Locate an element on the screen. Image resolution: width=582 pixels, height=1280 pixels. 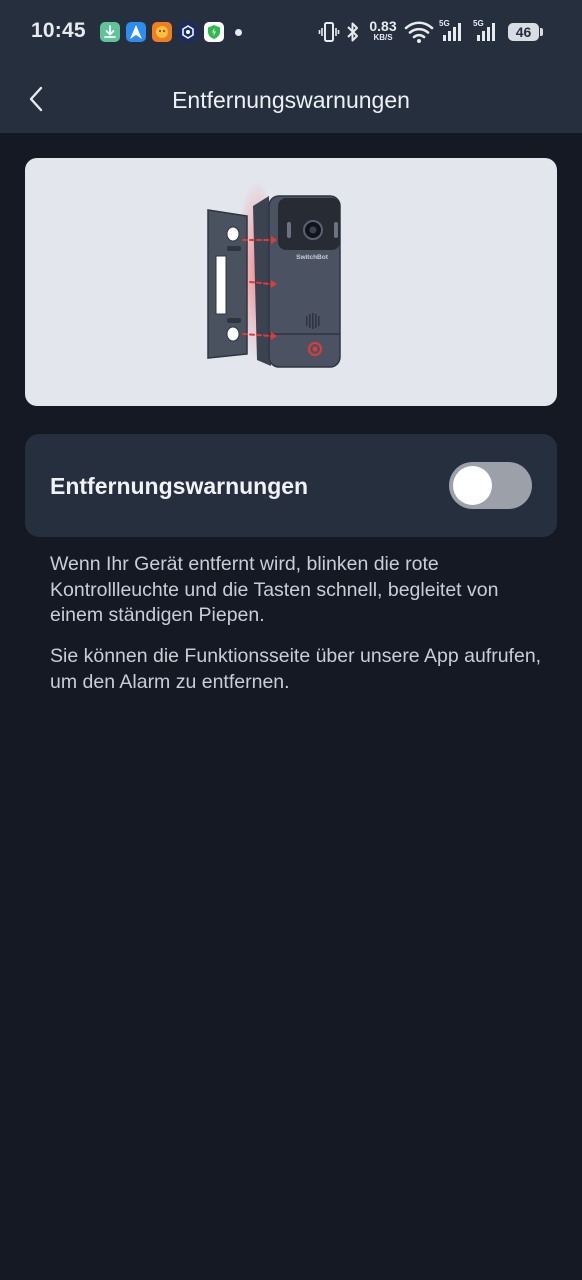
removal-warning-label: Entfernungswarnungen is located at coordinates (179, 486).